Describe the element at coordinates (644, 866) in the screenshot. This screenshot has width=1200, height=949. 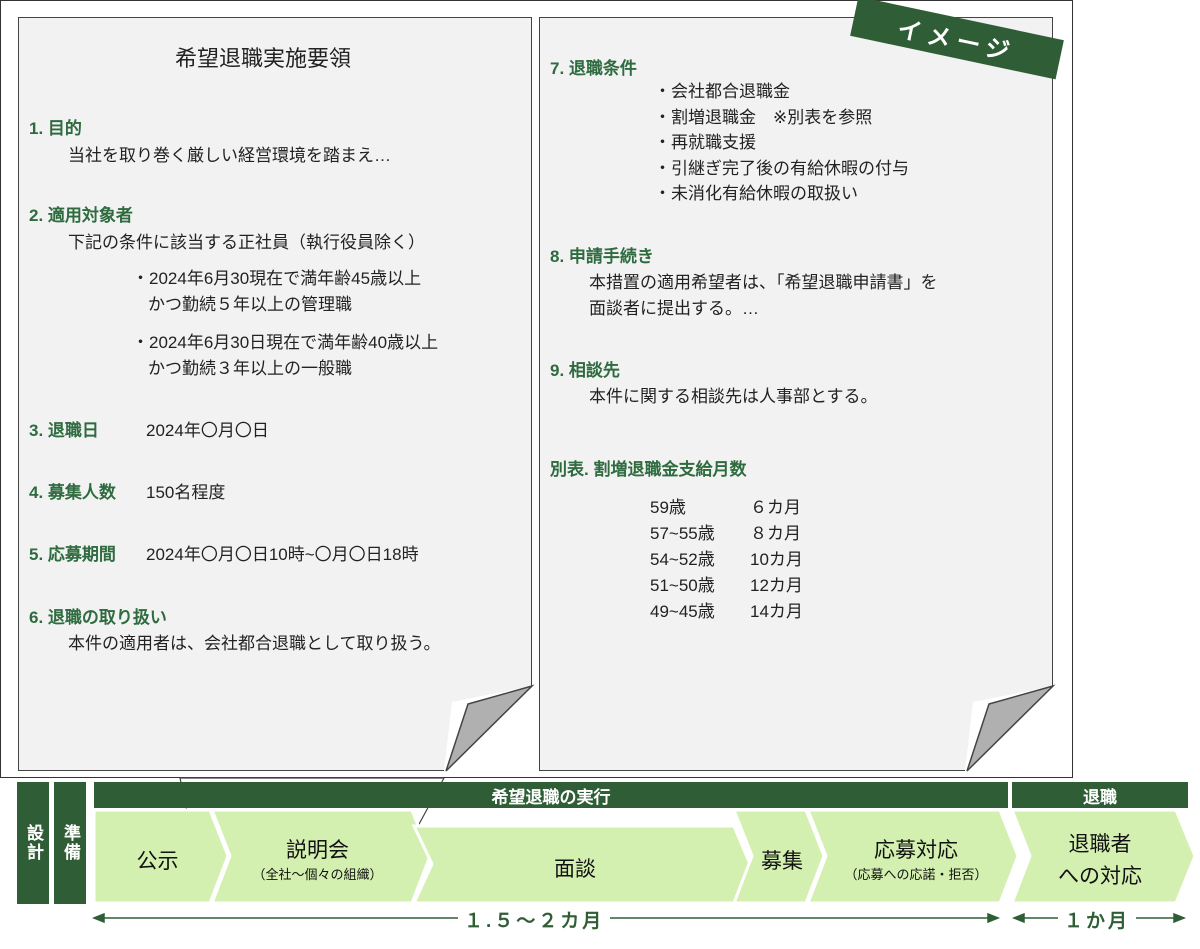
I see `timeline-arrows` at that location.